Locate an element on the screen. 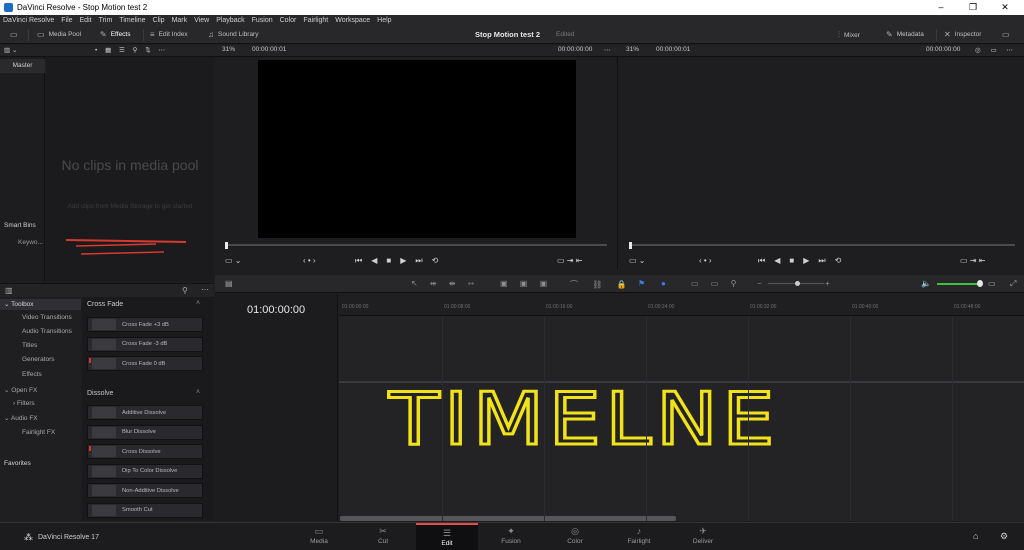 The height and width of the screenshot is (550, 1024). tree-item-generators: Generators is located at coordinates (38, 359).